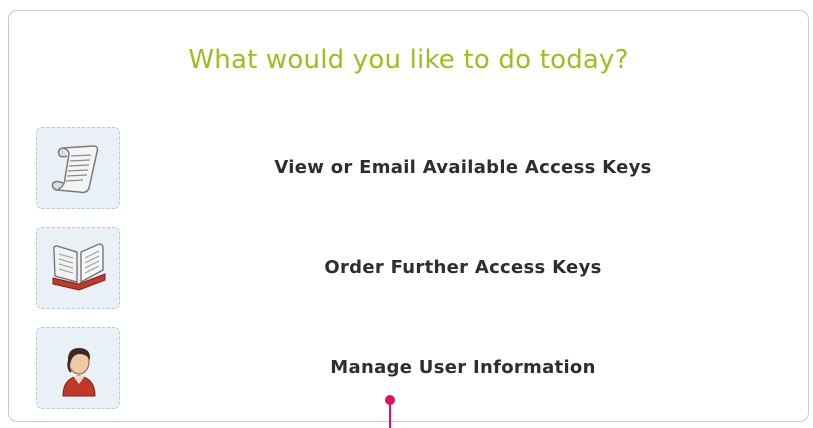  What do you see at coordinates (408, 60) in the screenshot?
I see `page-title: What would you like to do today?` at bounding box center [408, 60].